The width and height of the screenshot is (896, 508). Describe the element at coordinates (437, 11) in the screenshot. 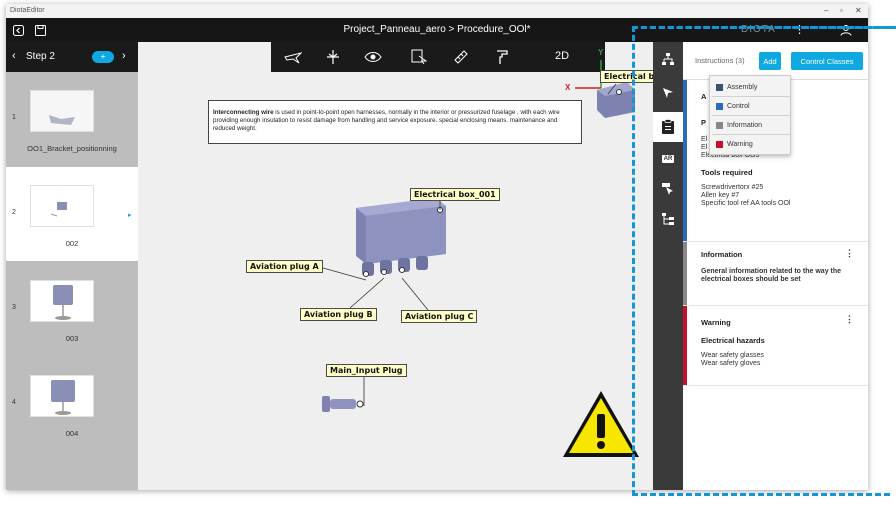

I see `window-titlebar: DiotaEditor – ▫ ✕` at that location.